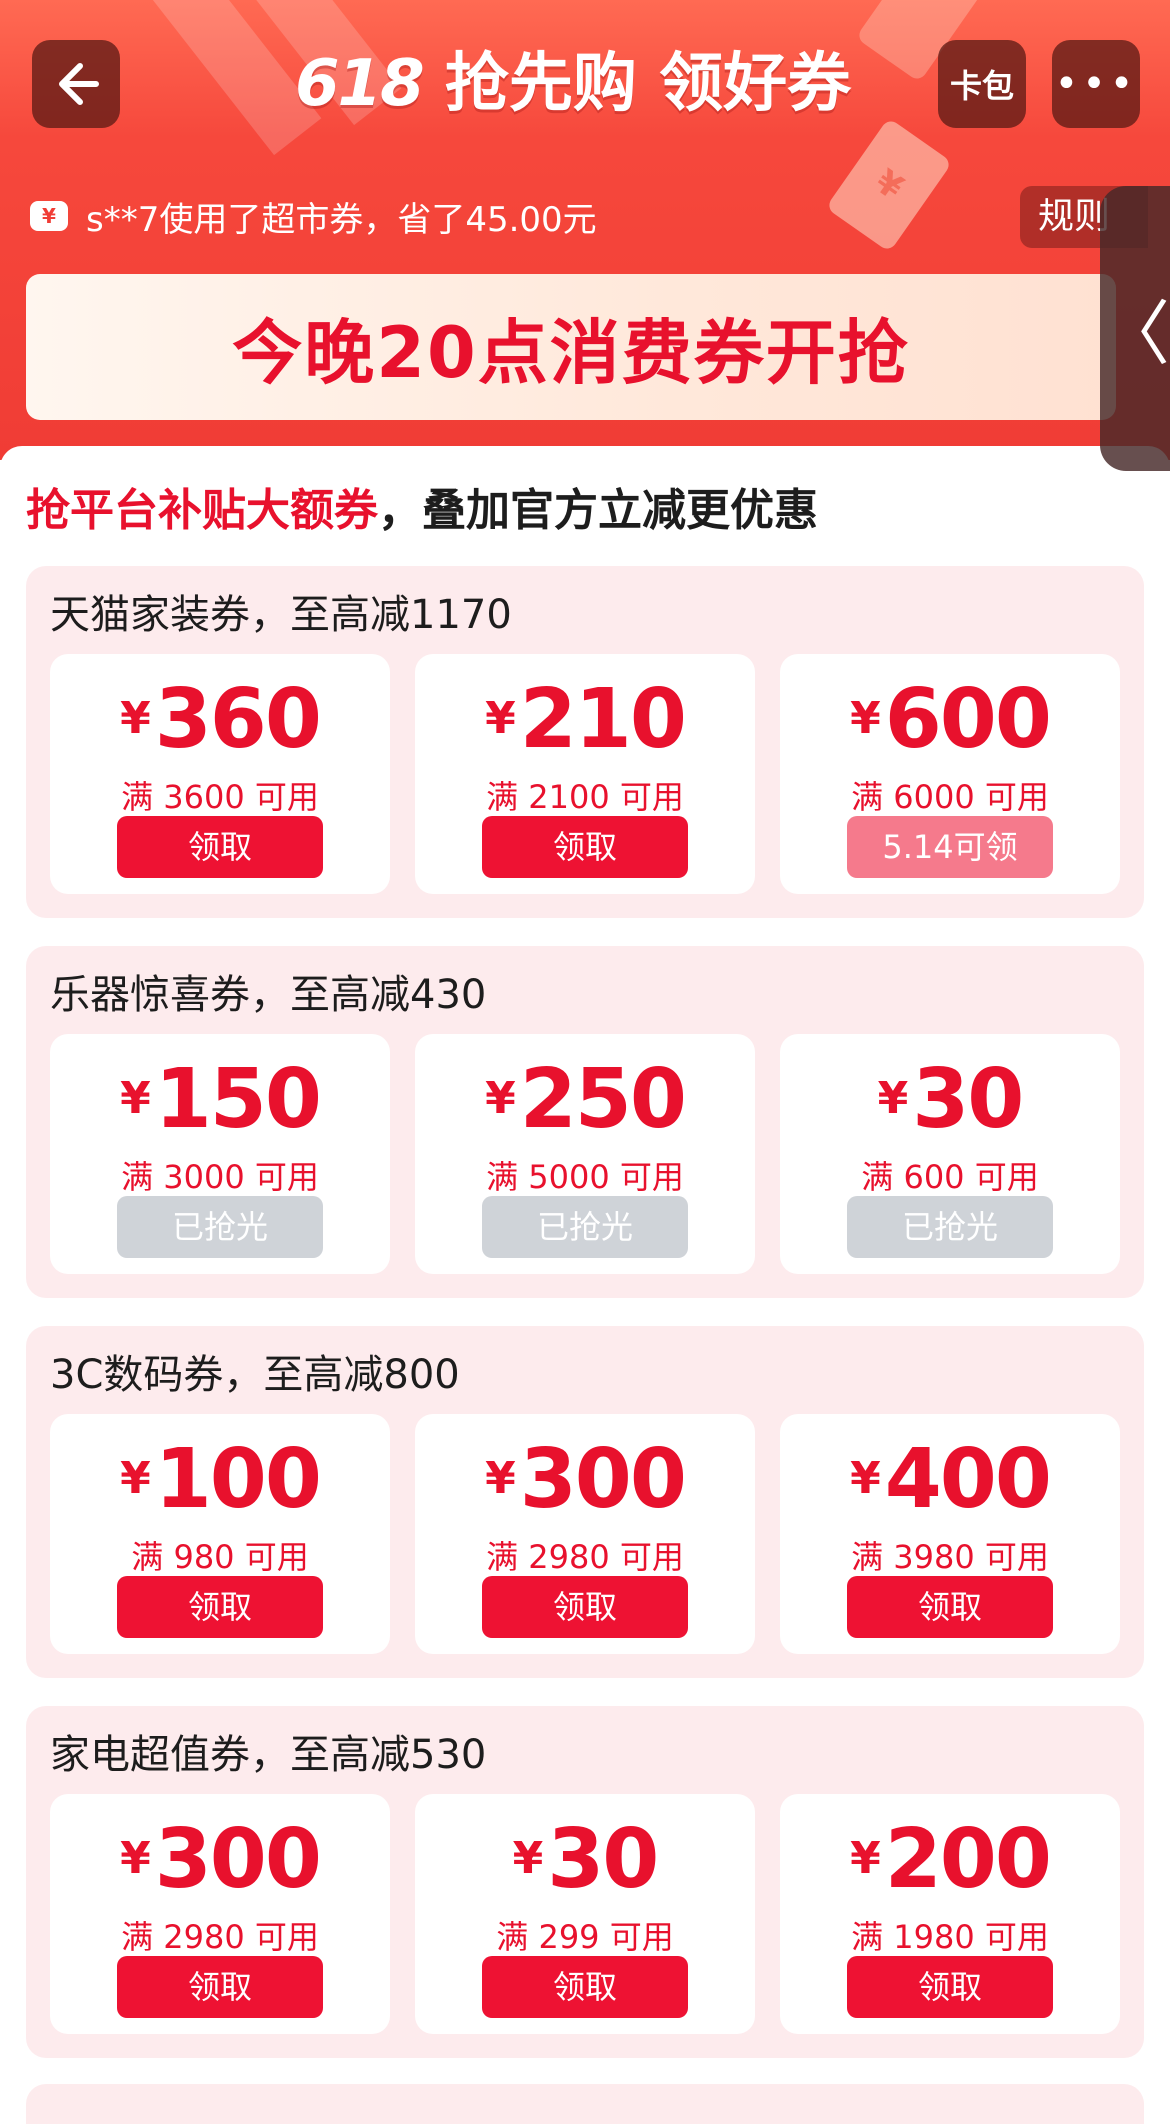 The image size is (1170, 2124). I want to click on coupon-condition: 满 3980 可用, so click(950, 1557).